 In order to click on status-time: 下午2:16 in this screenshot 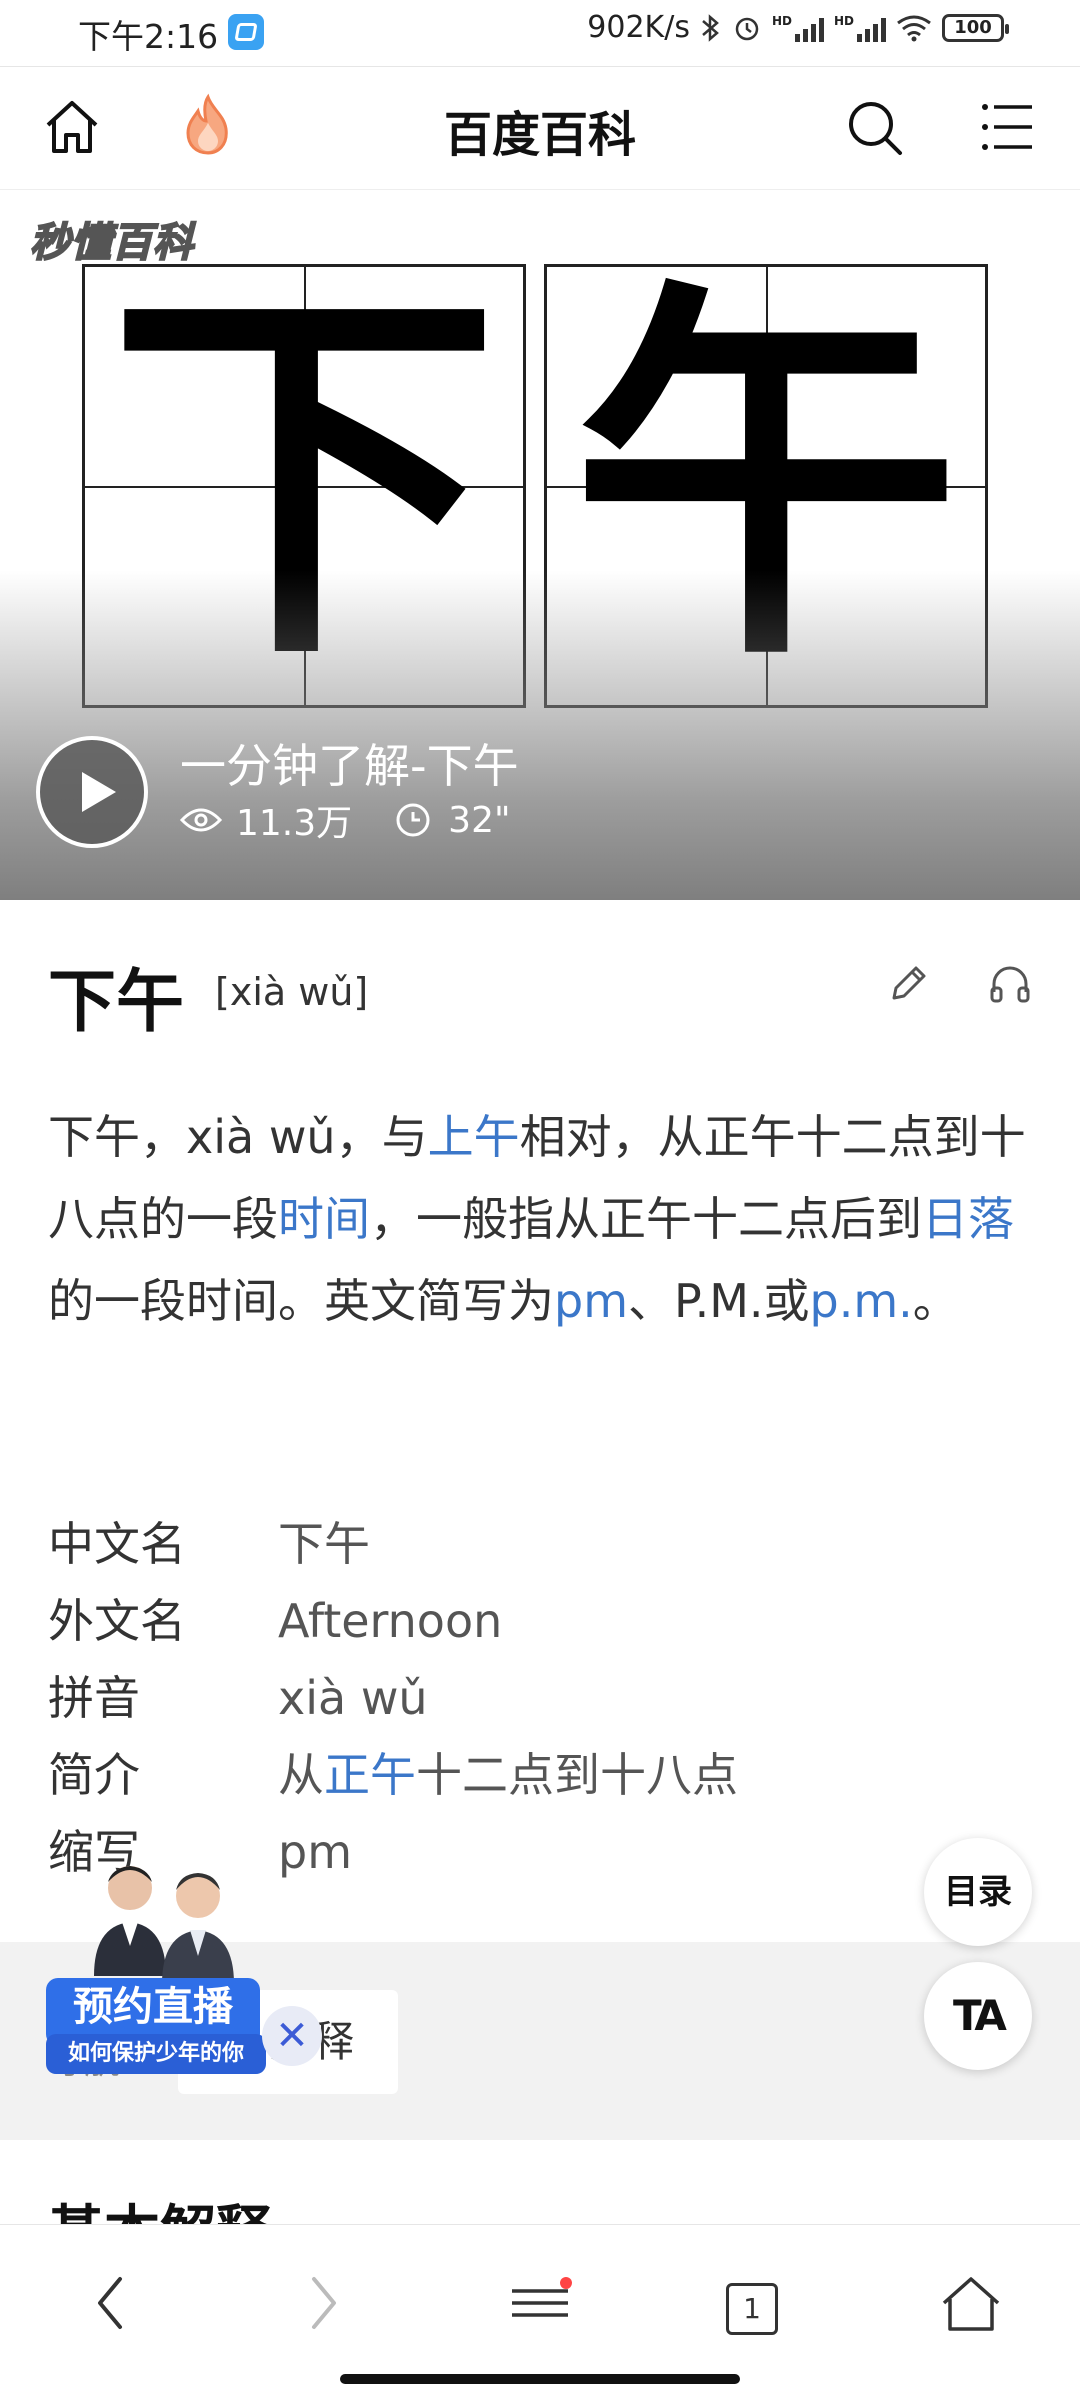, I will do `click(148, 36)`.